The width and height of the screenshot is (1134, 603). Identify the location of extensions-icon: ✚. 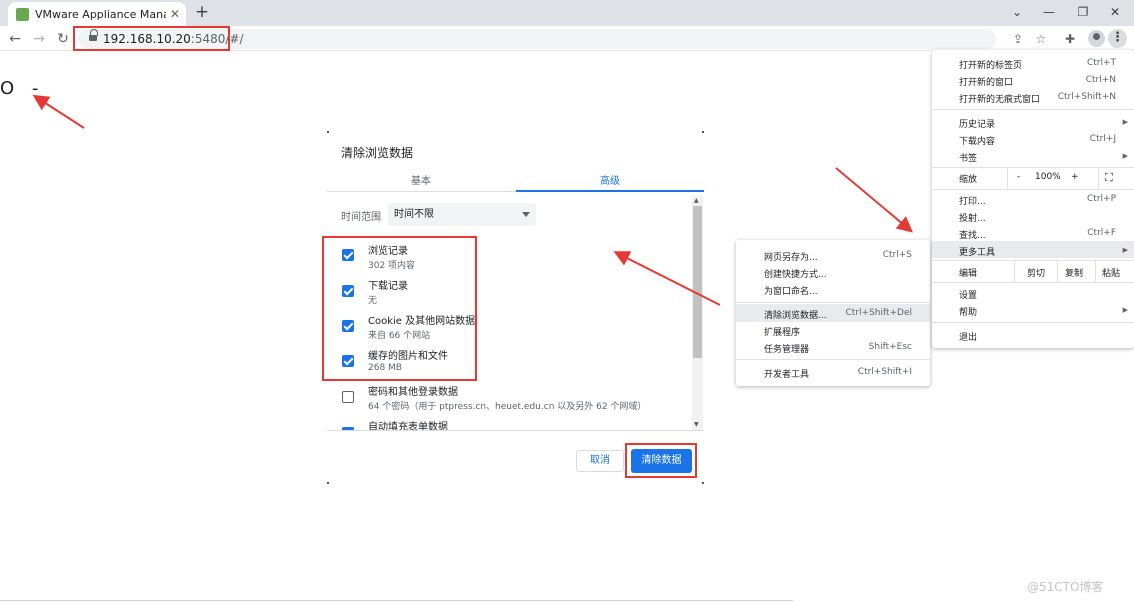
(1070, 39).